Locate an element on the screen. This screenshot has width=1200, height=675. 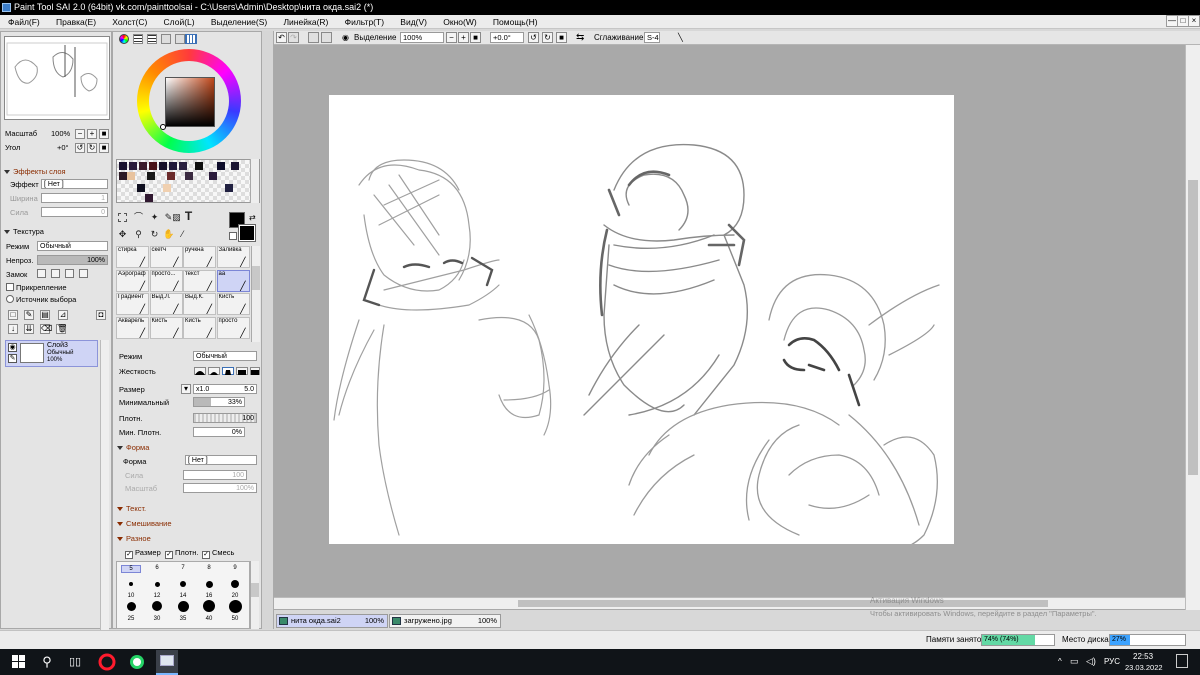
menu-window: Окно(W) is located at coordinates (458, 22).